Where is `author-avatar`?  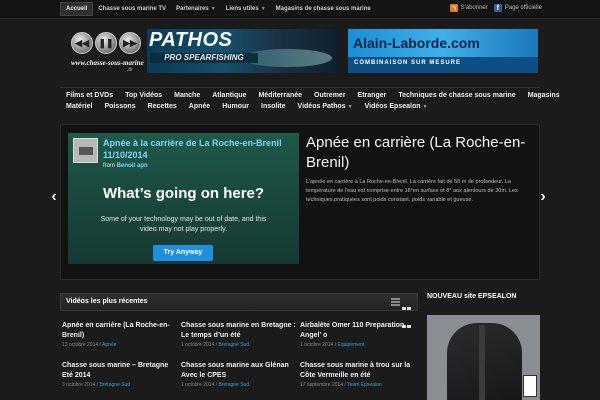 author-avatar is located at coordinates (85, 150).